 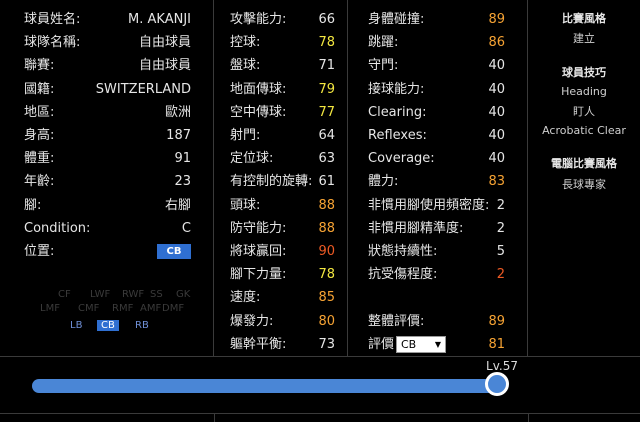 I want to click on stat-label: 抗受傷程度:, so click(x=403, y=275).